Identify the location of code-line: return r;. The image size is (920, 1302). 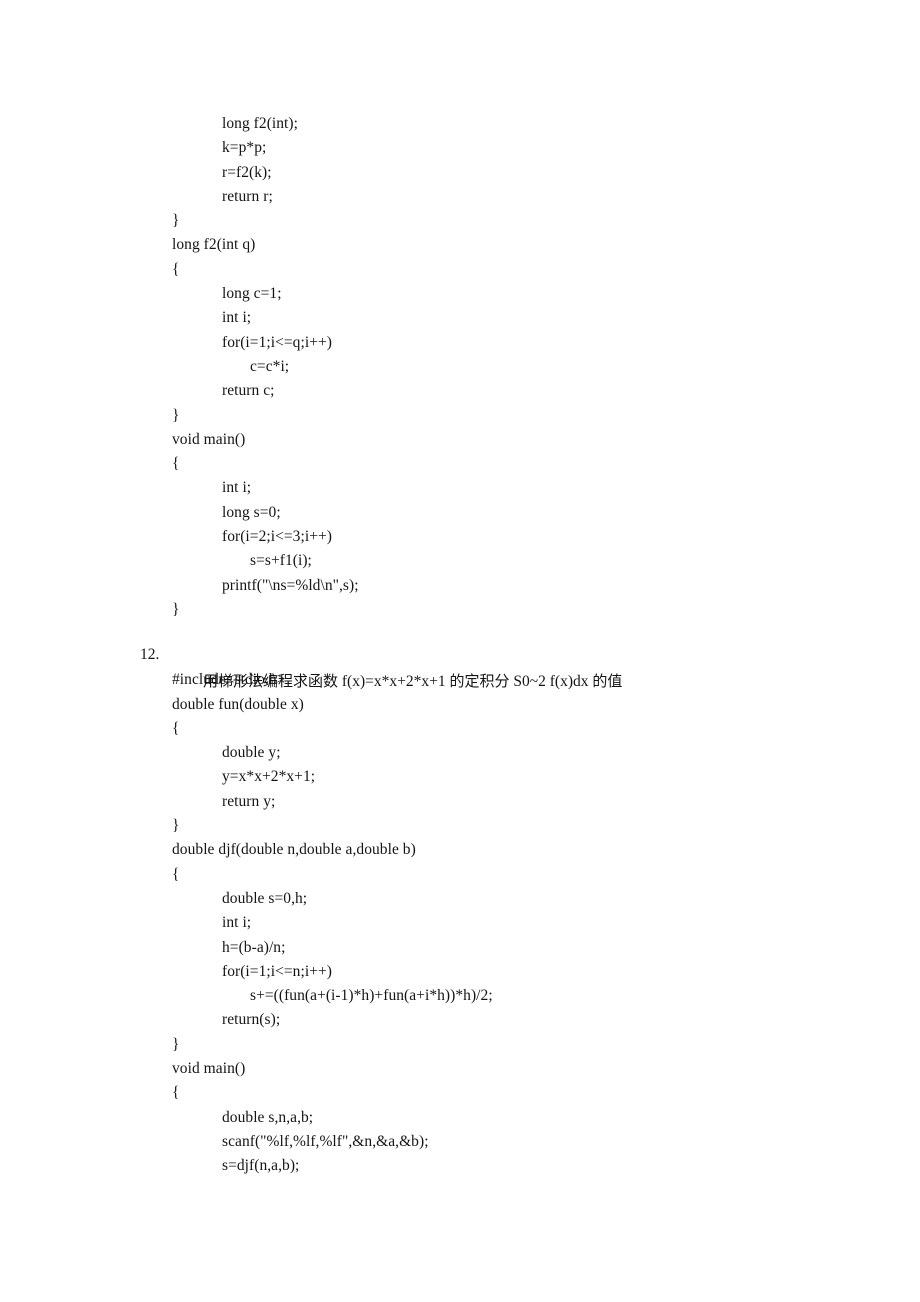
(247, 196).